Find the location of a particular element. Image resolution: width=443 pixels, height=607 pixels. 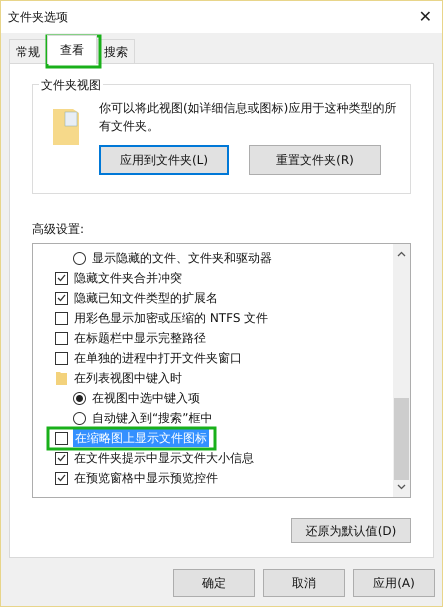

dialog-button: 取消 is located at coordinates (304, 583).